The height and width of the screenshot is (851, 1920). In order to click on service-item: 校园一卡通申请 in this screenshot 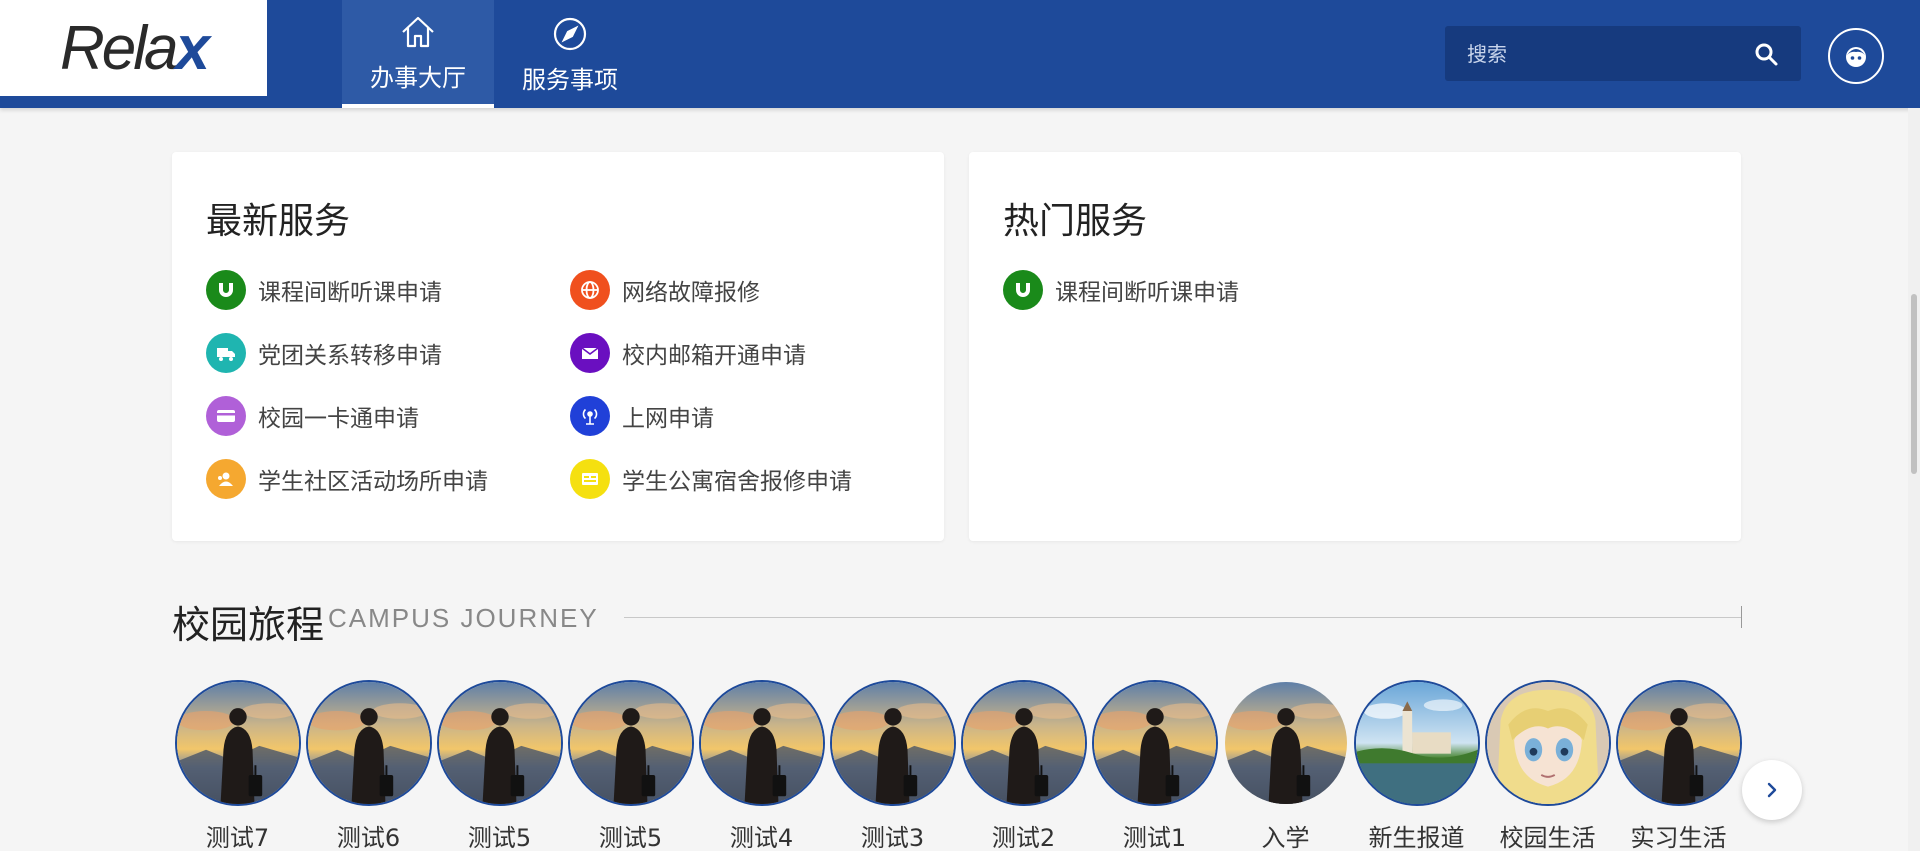, I will do `click(388, 416)`.